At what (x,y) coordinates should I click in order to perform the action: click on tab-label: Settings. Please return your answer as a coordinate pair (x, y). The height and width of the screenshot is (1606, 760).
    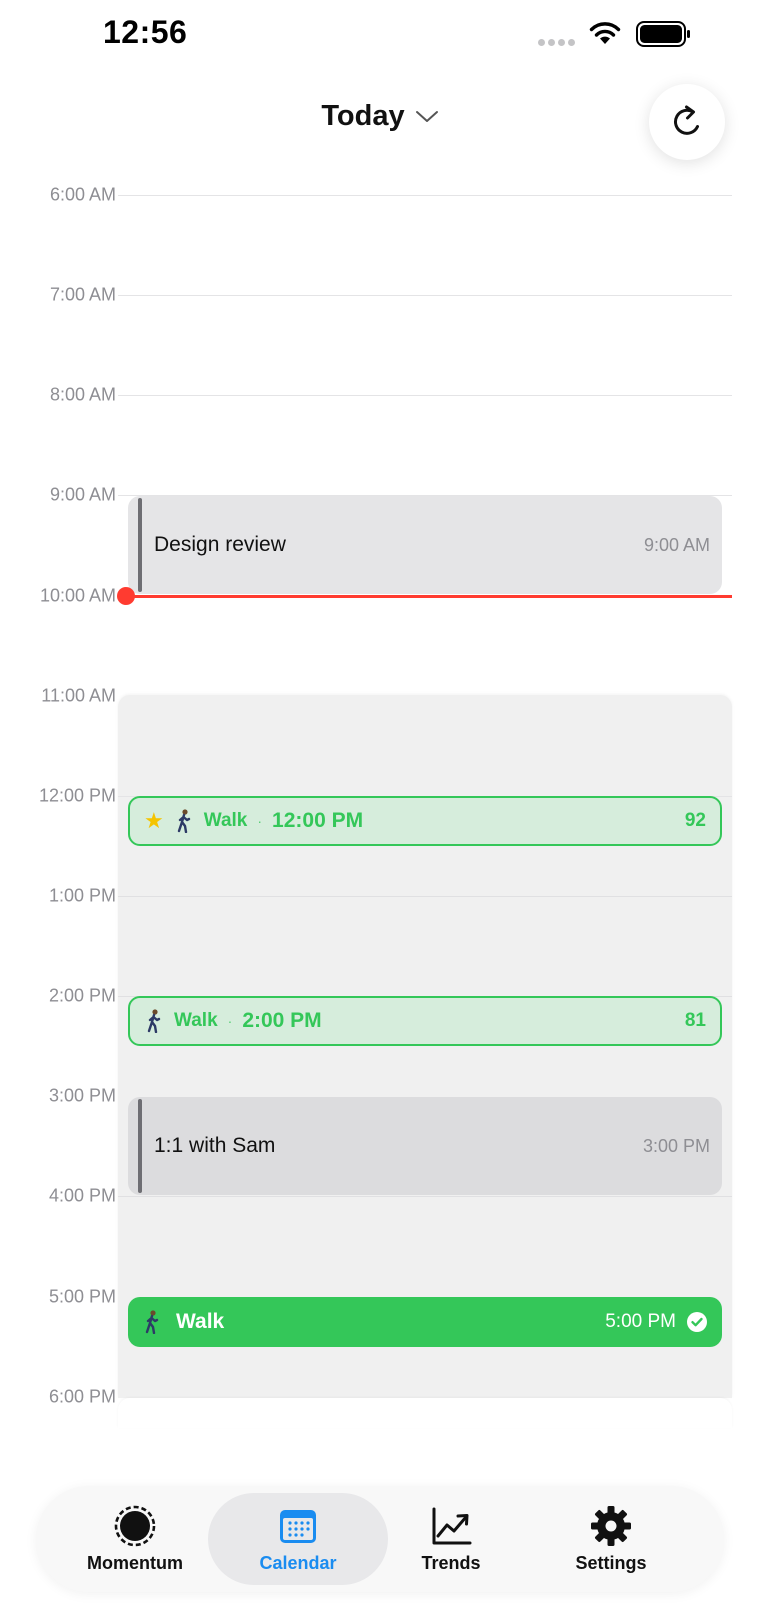
    Looking at the image, I should click on (611, 1562).